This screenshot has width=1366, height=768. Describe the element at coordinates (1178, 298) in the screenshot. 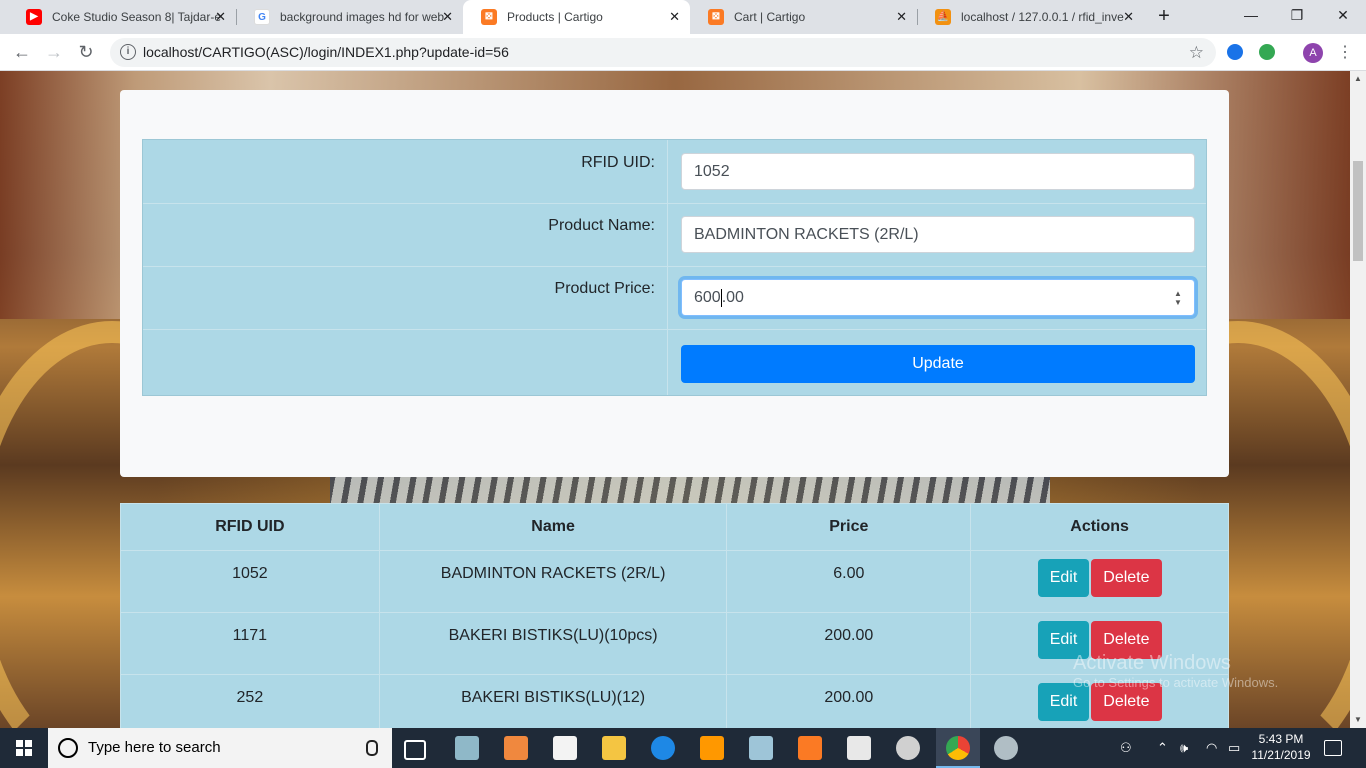

I see `number-spinner-icon: ▲ ▼` at that location.